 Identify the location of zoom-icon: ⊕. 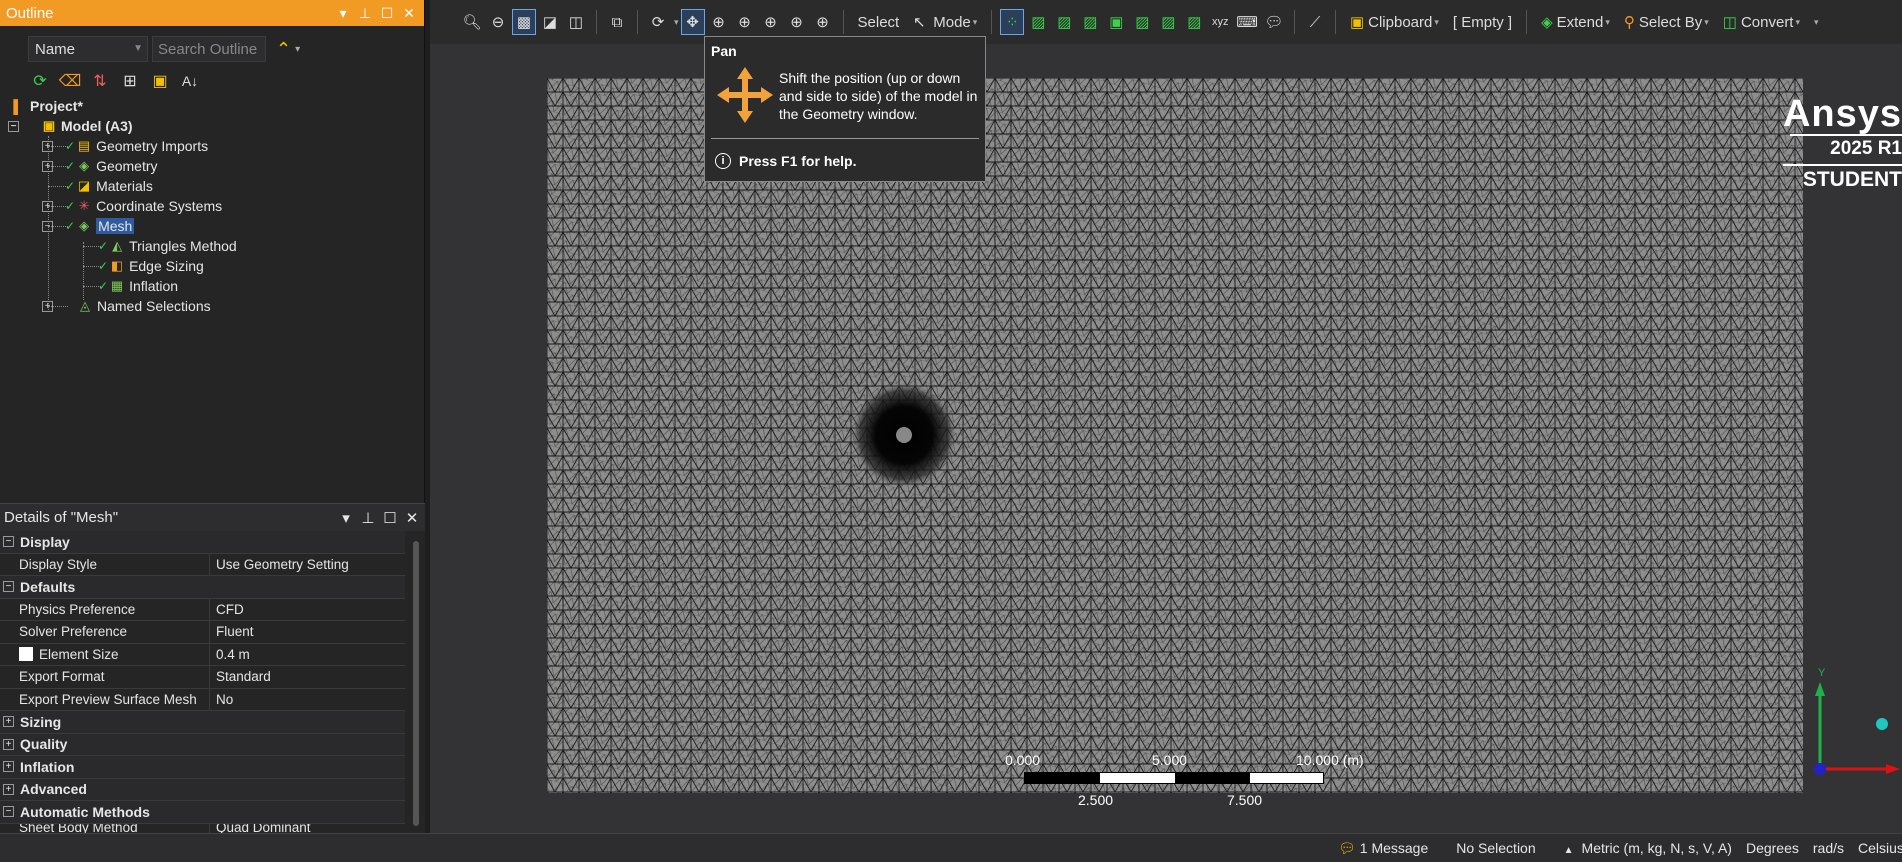
(719, 22).